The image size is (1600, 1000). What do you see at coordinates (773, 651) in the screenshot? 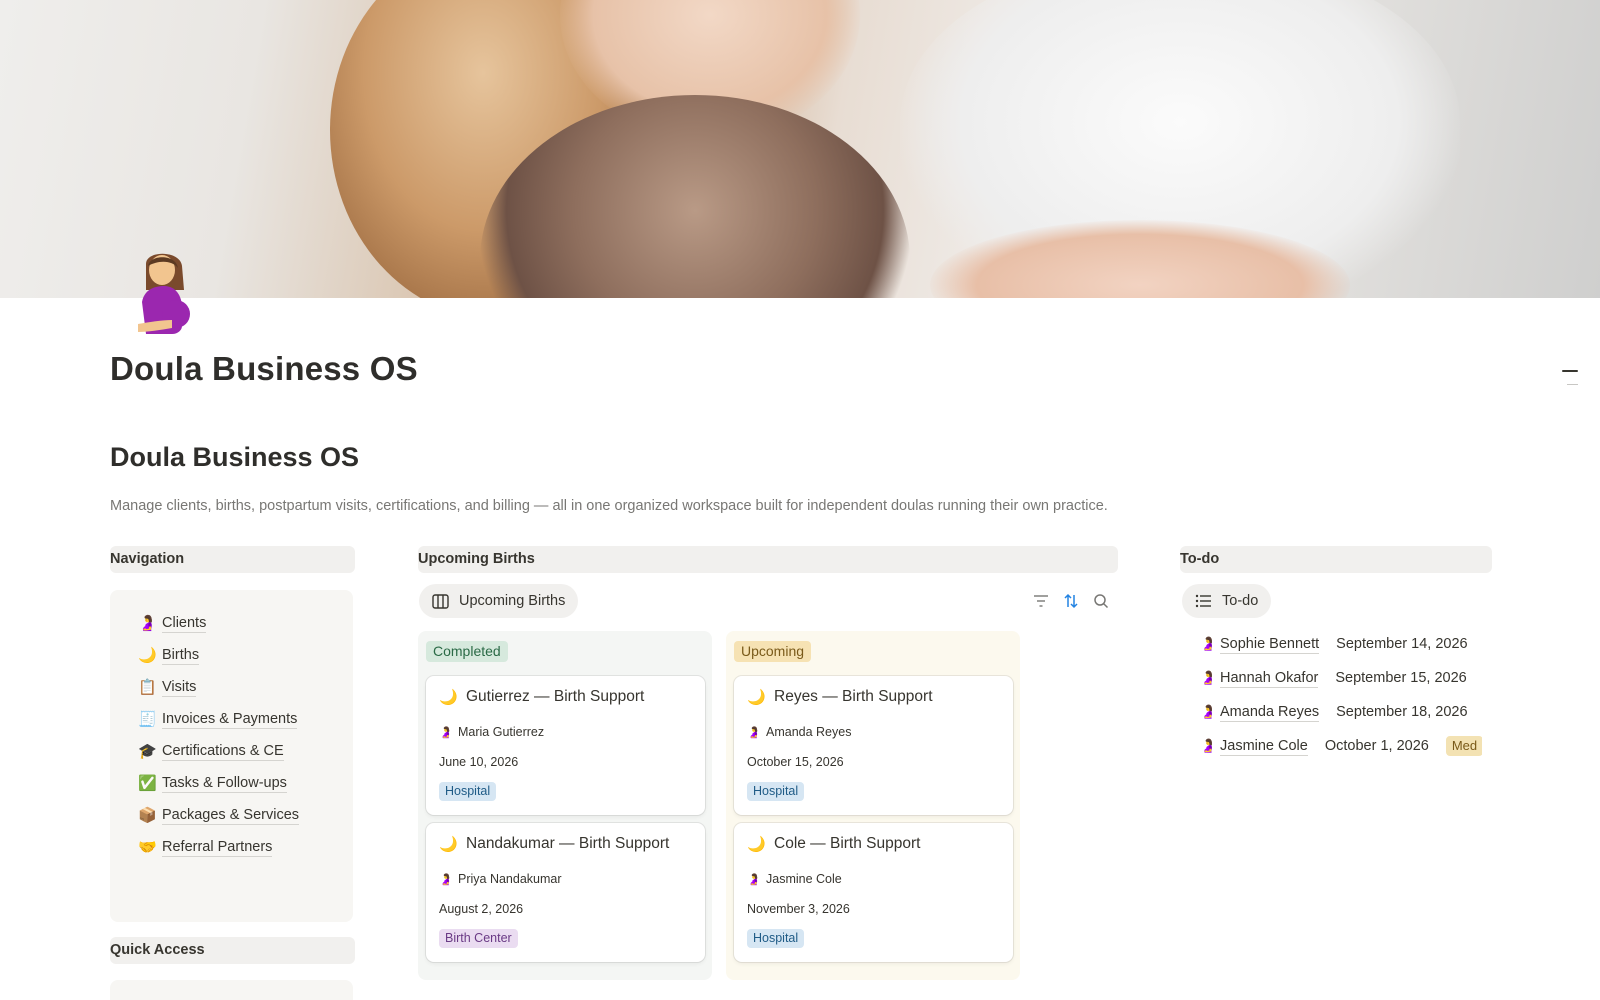
I see `status-badge: Upcoming` at bounding box center [773, 651].